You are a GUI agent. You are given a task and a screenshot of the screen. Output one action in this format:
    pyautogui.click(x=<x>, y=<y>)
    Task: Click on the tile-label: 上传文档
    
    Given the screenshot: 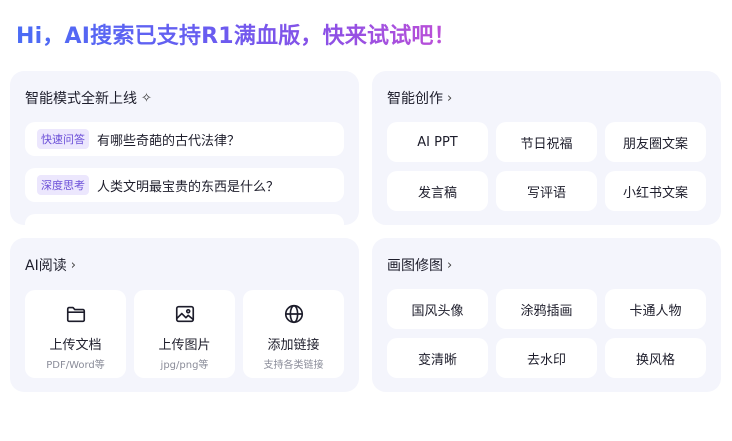 What is the action you would take?
    pyautogui.click(x=75, y=345)
    